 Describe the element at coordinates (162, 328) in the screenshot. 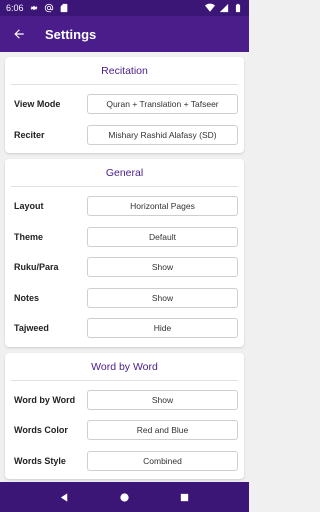

I see `tajweed-selector: Hide` at that location.